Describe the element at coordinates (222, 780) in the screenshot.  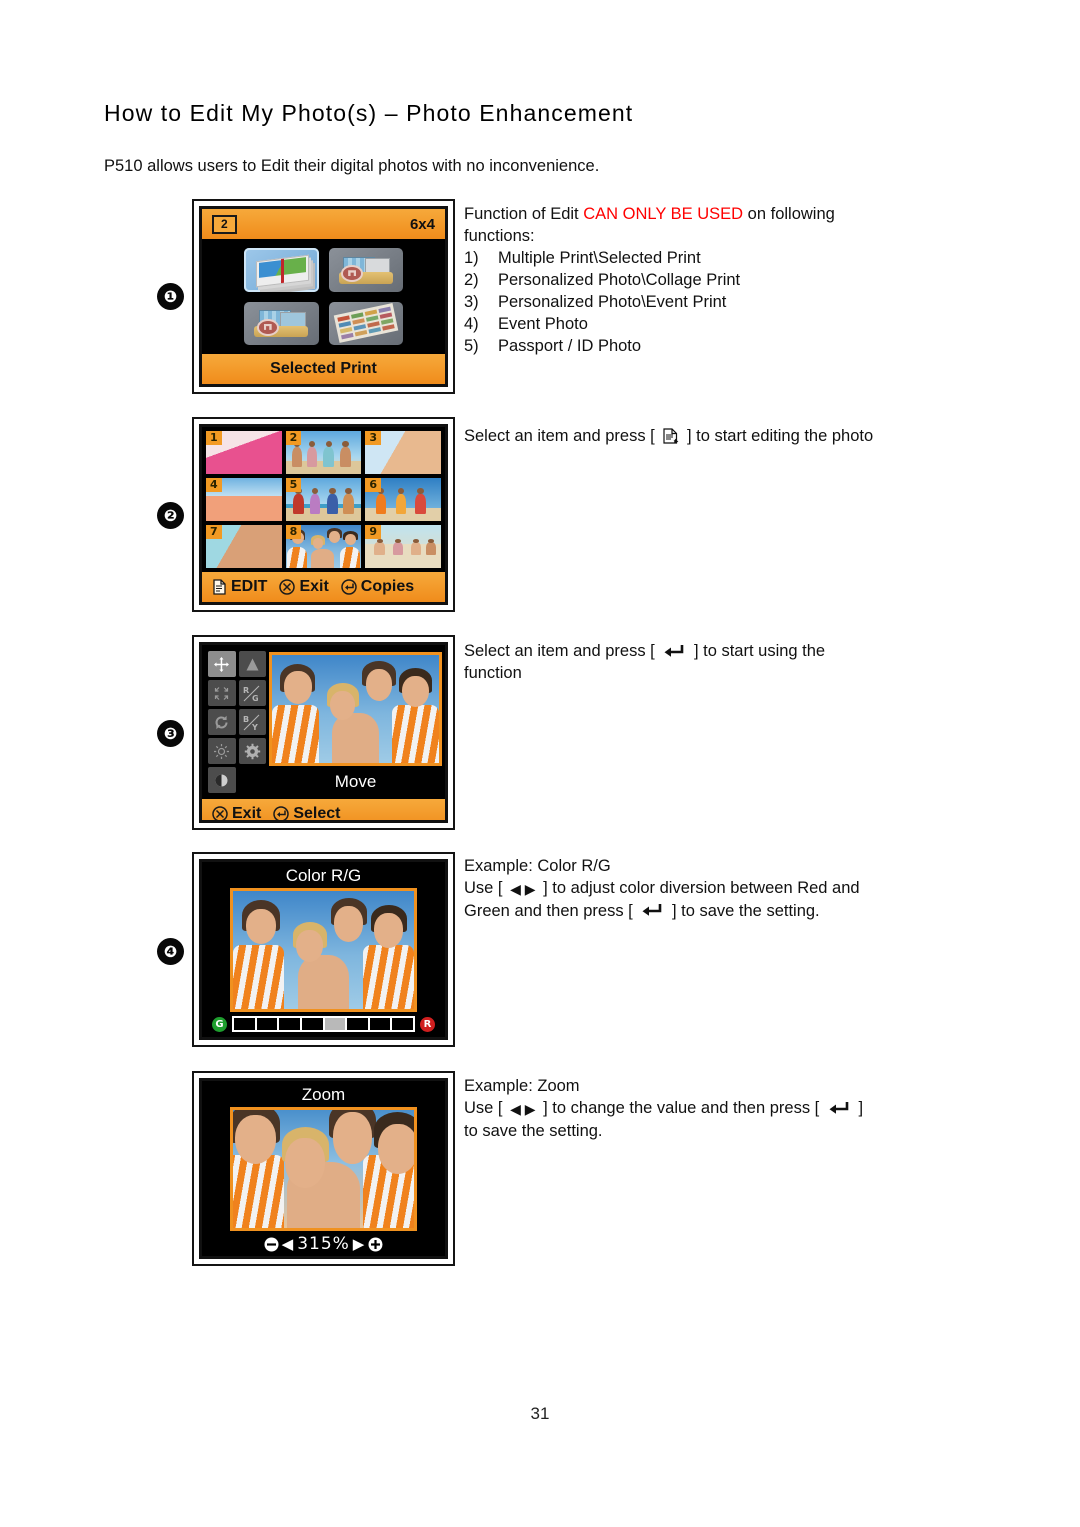
I see `contrast-tool` at that location.